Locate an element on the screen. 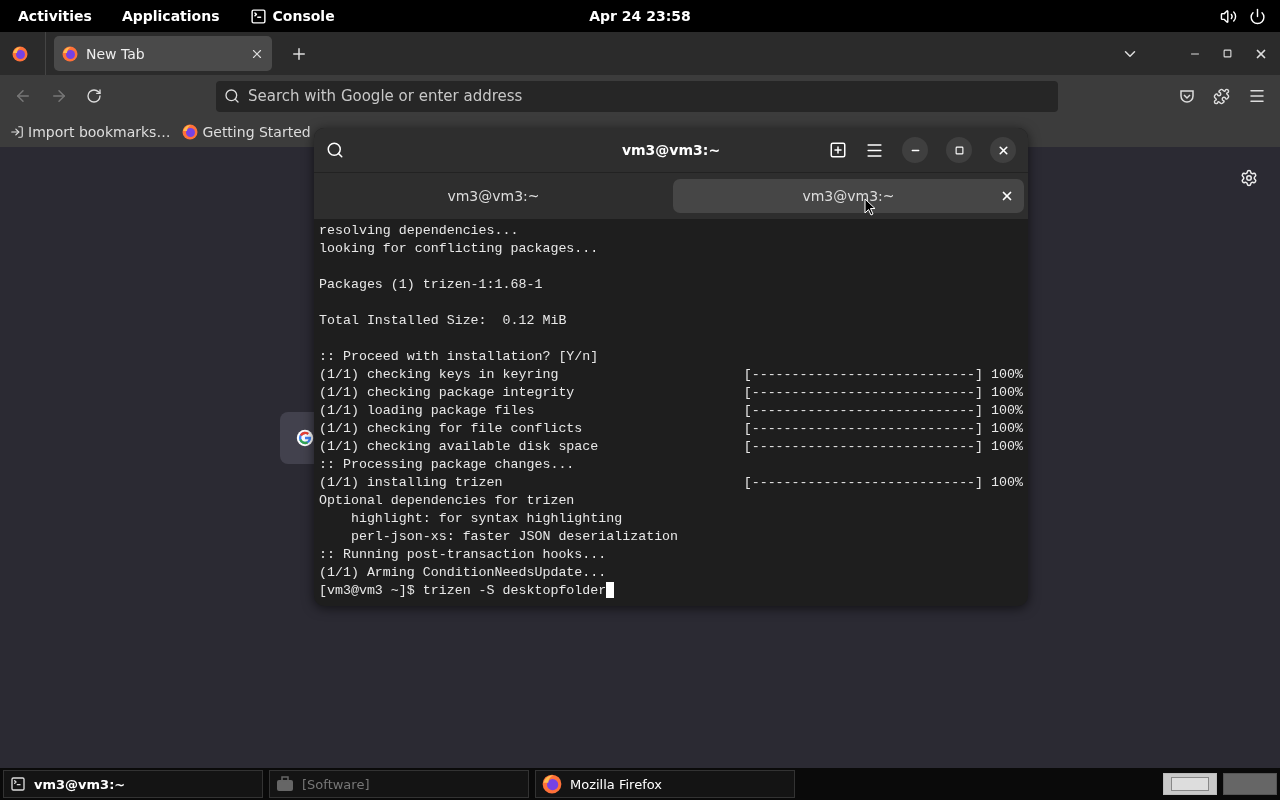 The image size is (1280, 800). window-title: vm3@vm3:~ is located at coordinates (671, 150).